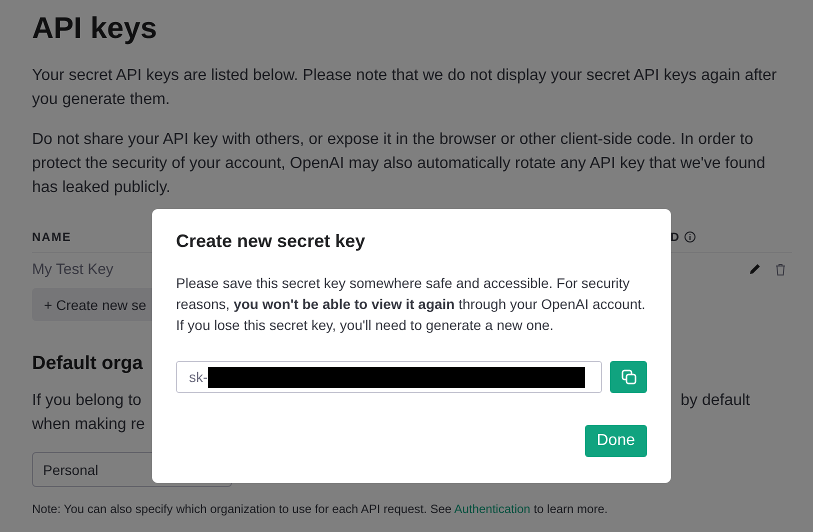  I want to click on dialog-message: Please save this secret key somewhere safe and accessible. For security reasons, you won't be able to view it again through your OpenAI account. If you lose this secret key, you'll need to generate a new one., so click(411, 304).